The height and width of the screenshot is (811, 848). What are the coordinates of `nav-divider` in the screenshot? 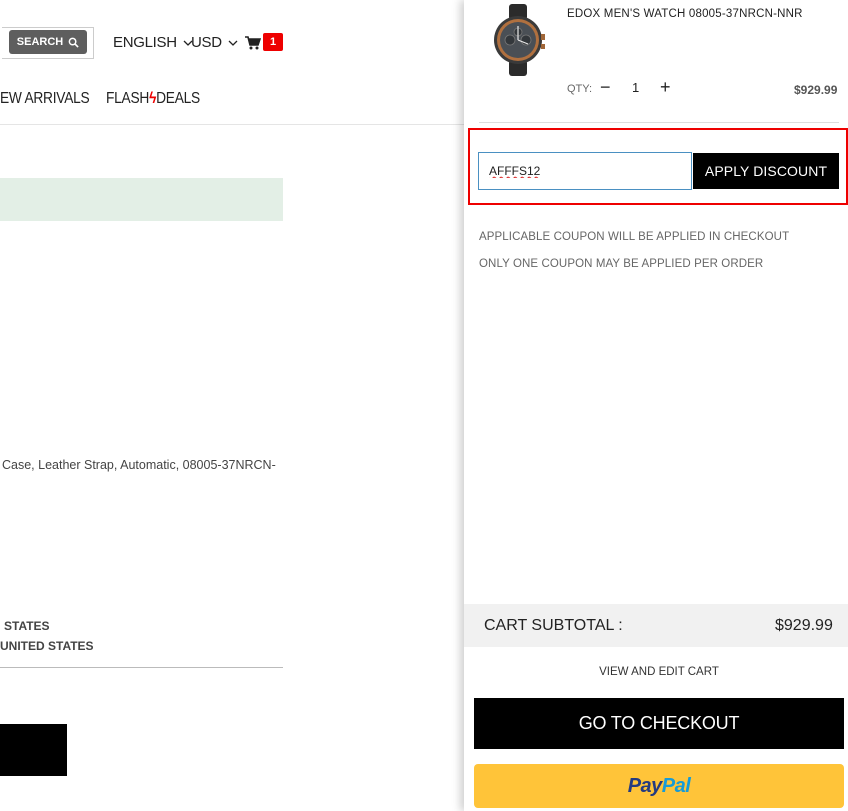 It's located at (235, 124).